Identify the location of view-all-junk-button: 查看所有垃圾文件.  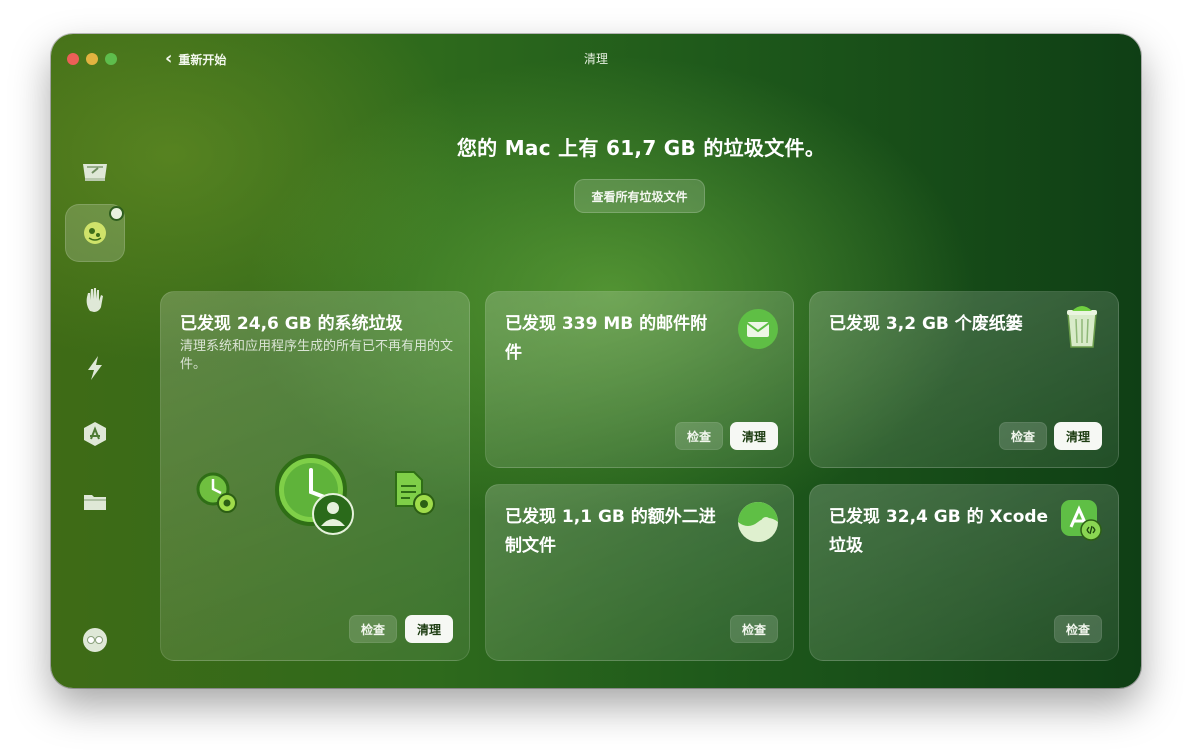
(639, 196).